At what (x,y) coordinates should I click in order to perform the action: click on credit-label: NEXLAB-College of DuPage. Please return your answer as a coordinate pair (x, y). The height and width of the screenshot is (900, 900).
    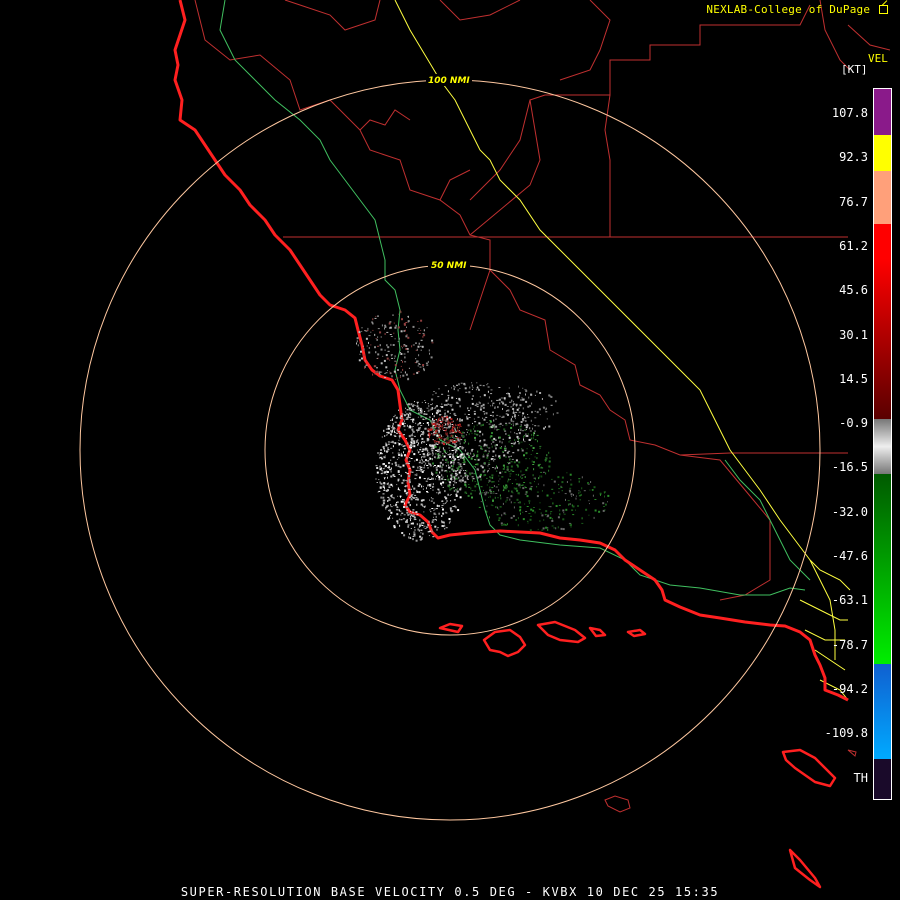
    Looking at the image, I should click on (797, 8).